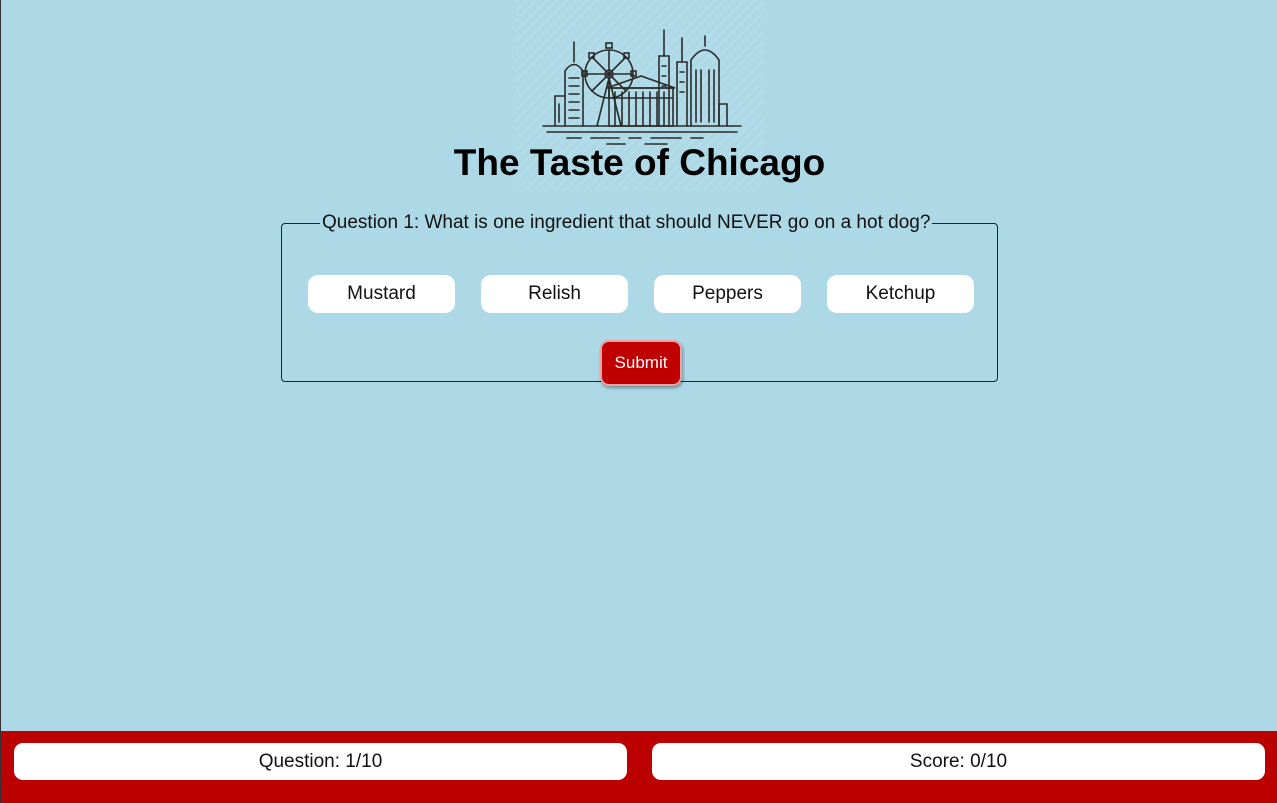 The height and width of the screenshot is (803, 1277). Describe the element at coordinates (642, 87) in the screenshot. I see `chicago-skyline-icon` at that location.